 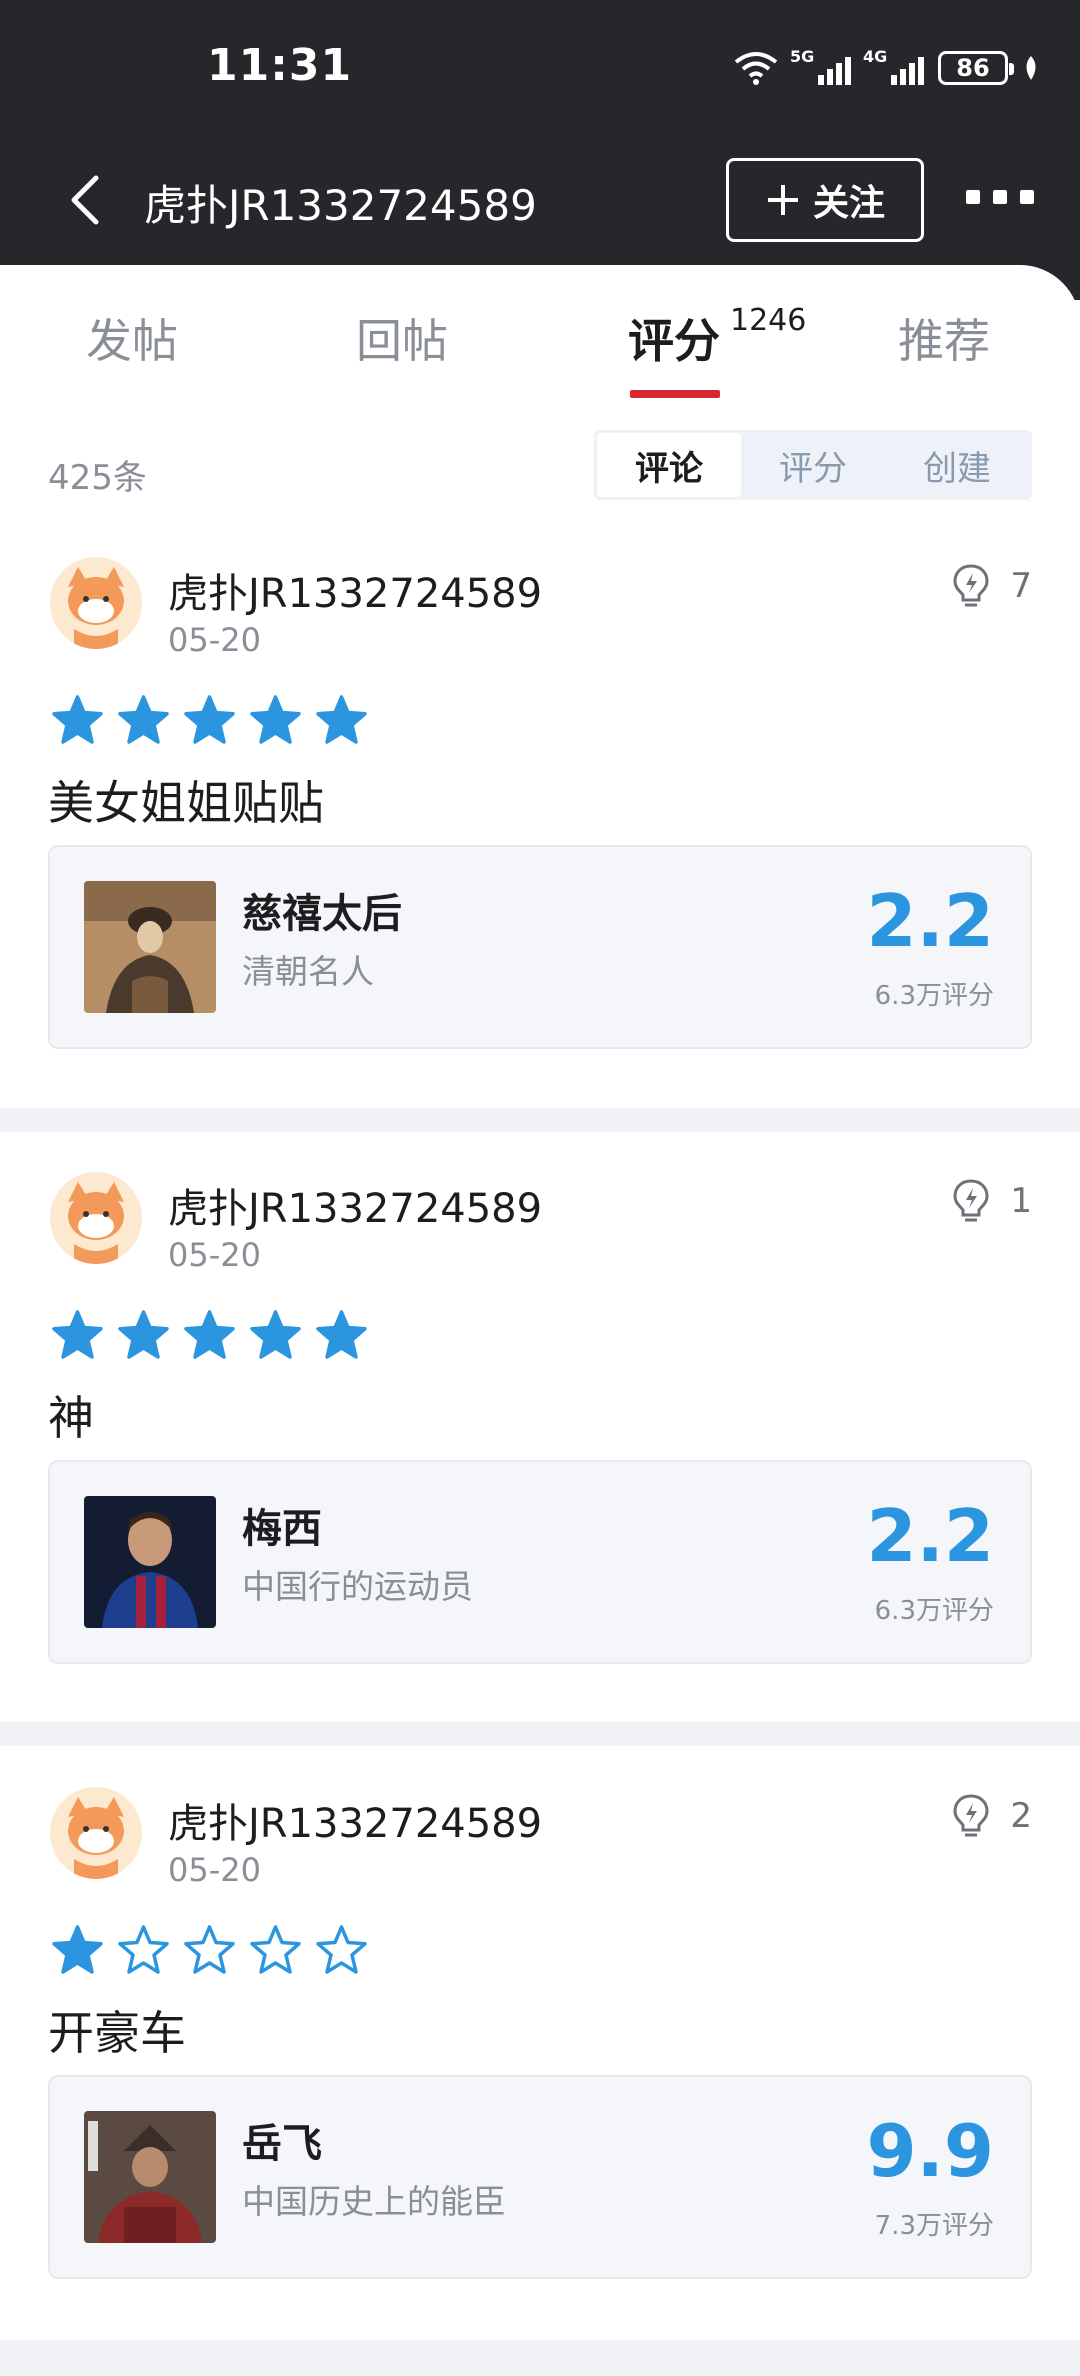 I want to click on signal-4g-icon: 4G, so click(x=893, y=66).